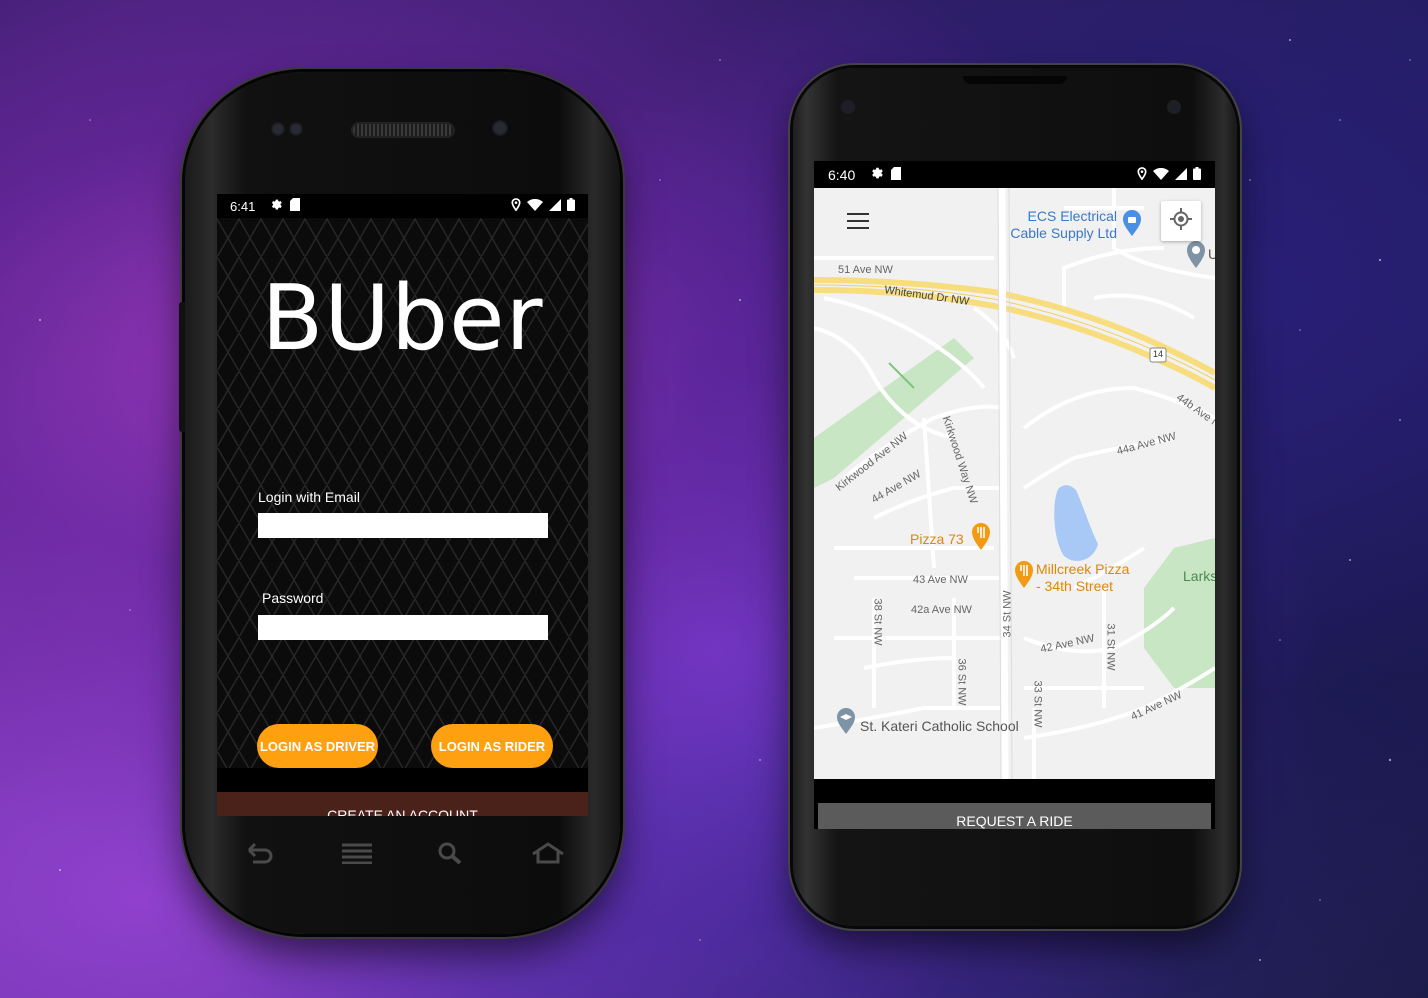  What do you see at coordinates (293, 598) in the screenshot?
I see `password-label: Password` at bounding box center [293, 598].